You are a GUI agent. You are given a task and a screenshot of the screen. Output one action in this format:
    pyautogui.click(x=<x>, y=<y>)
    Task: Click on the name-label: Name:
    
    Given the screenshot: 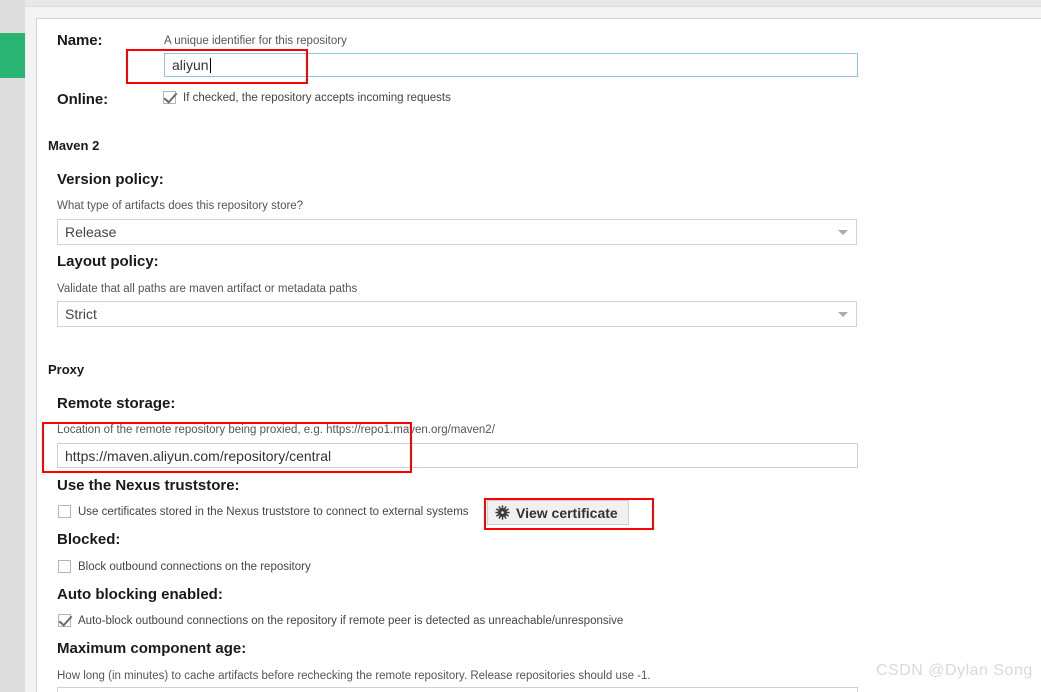 What is the action you would take?
    pyautogui.click(x=80, y=40)
    